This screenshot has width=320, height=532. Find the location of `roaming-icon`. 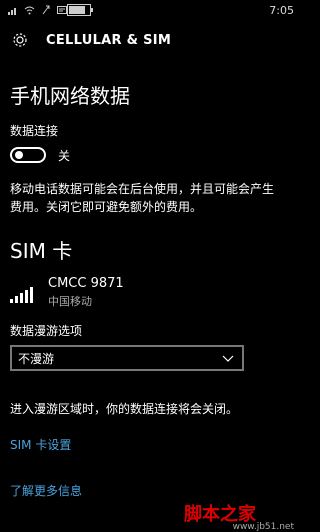

roaming-icon is located at coordinates (46, 10).